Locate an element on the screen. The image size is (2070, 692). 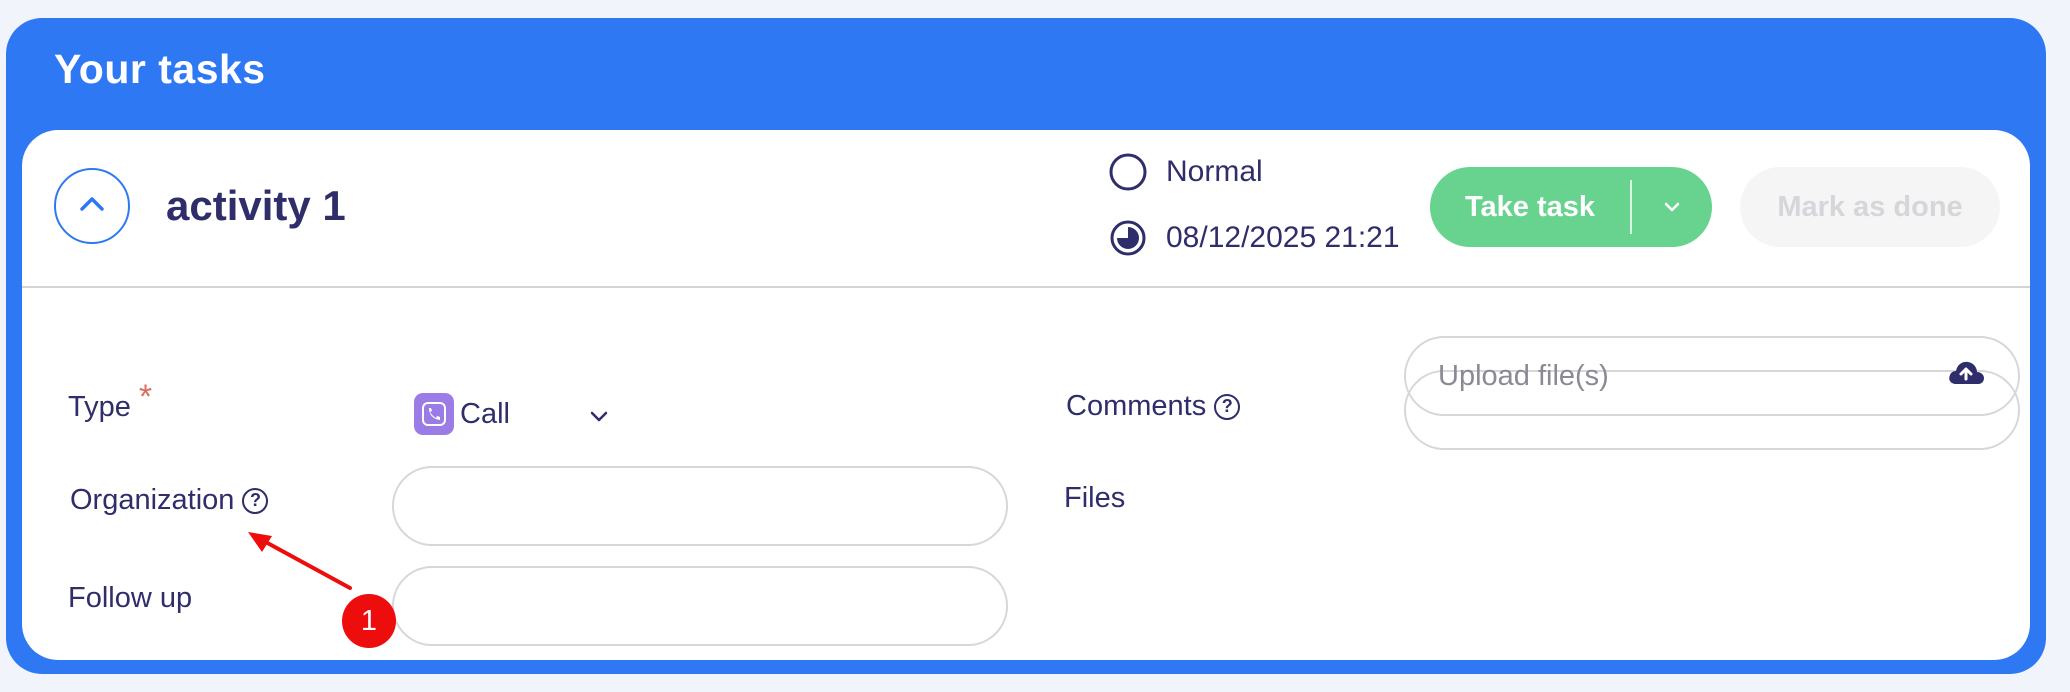
due-date-text: 08/12/2025 21:21 is located at coordinates (1283, 237).